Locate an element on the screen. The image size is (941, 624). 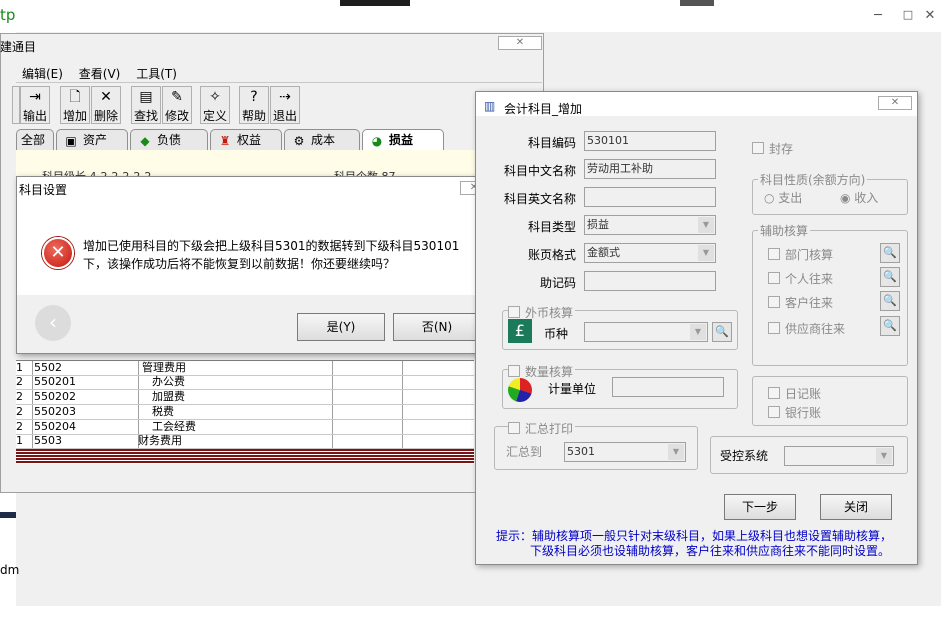
account-book-icon: ▥ is located at coordinates (490, 106).